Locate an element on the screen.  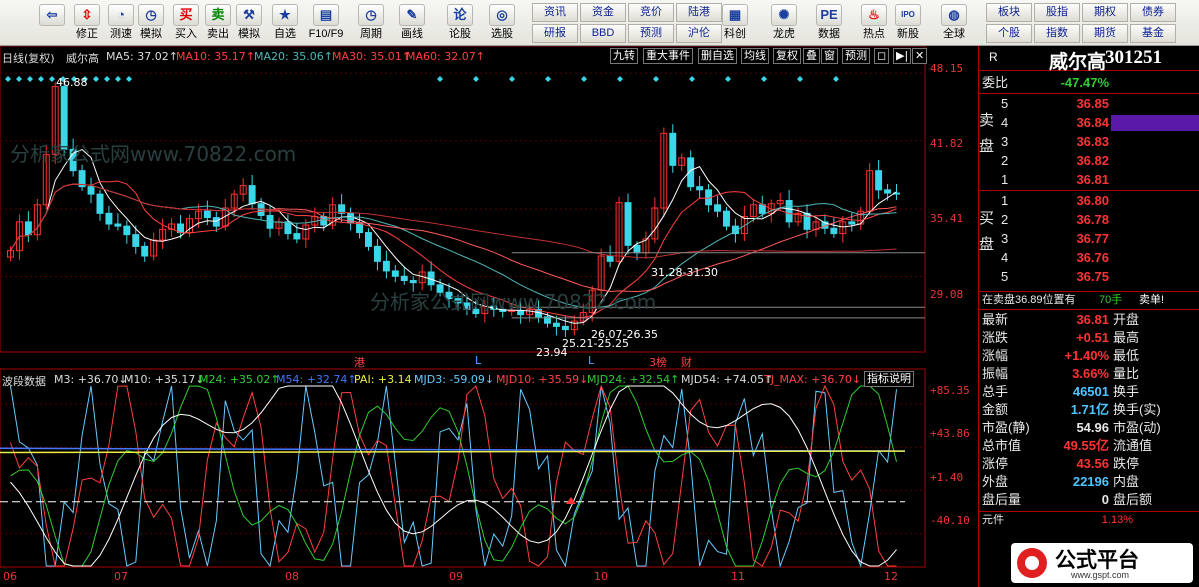
quick-button-6: 预测 is located at coordinates (651, 33).